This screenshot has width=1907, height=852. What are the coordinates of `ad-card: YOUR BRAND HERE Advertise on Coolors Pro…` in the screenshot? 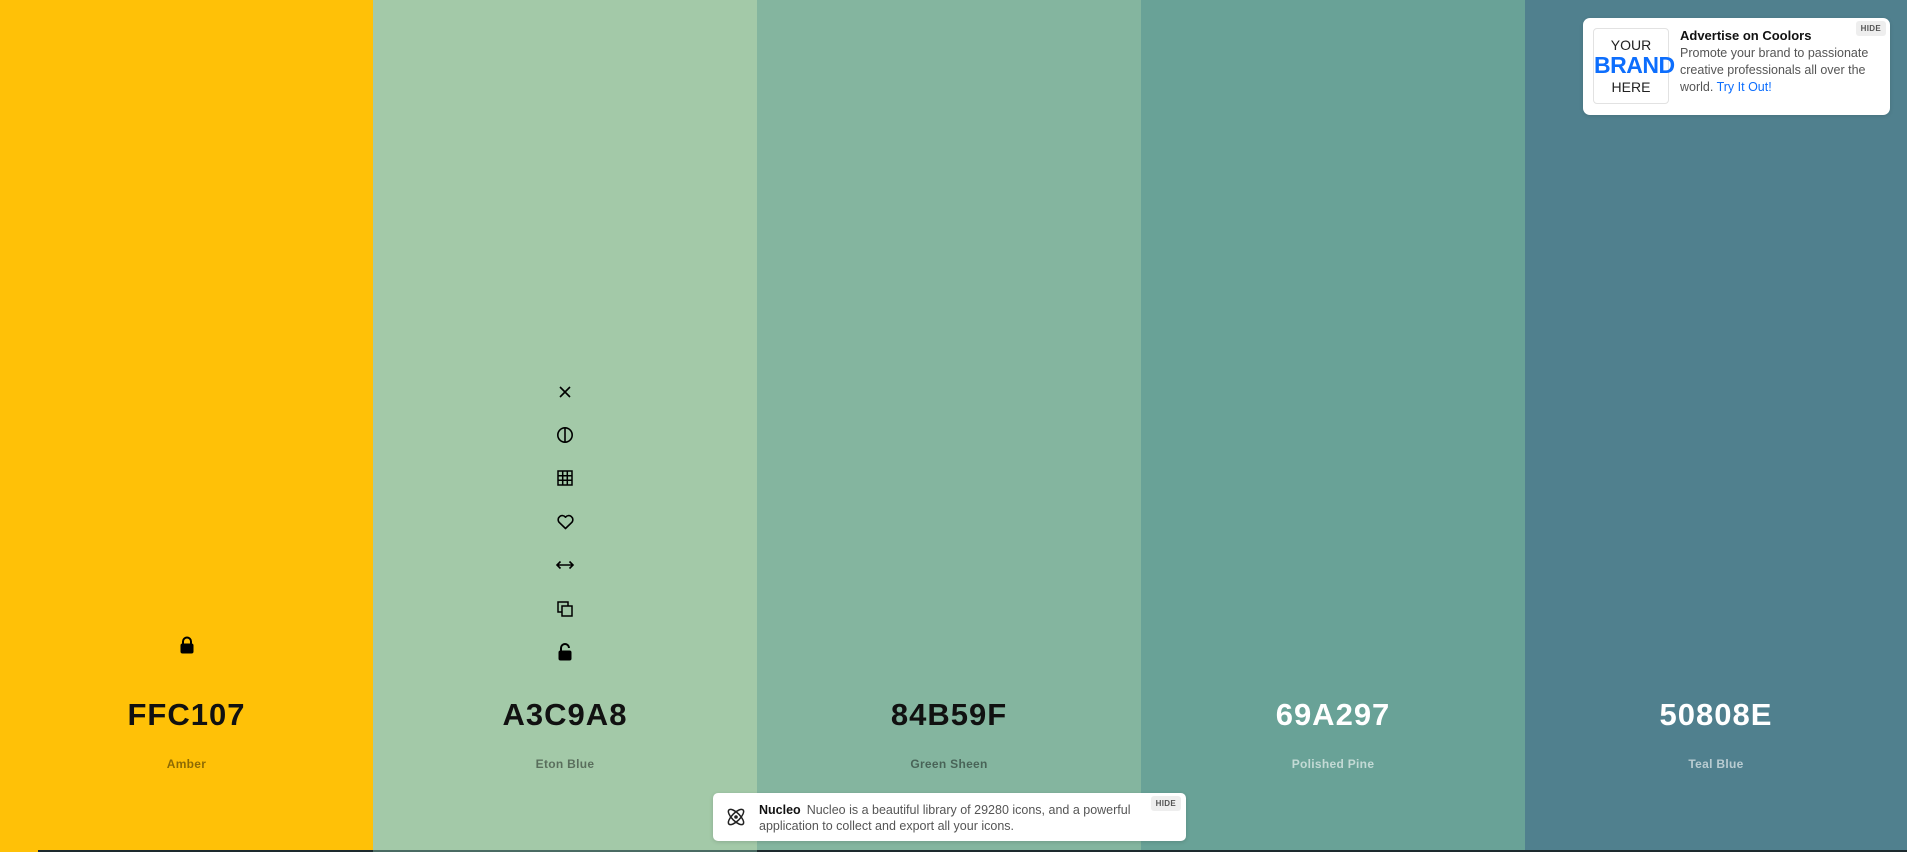 It's located at (1736, 66).